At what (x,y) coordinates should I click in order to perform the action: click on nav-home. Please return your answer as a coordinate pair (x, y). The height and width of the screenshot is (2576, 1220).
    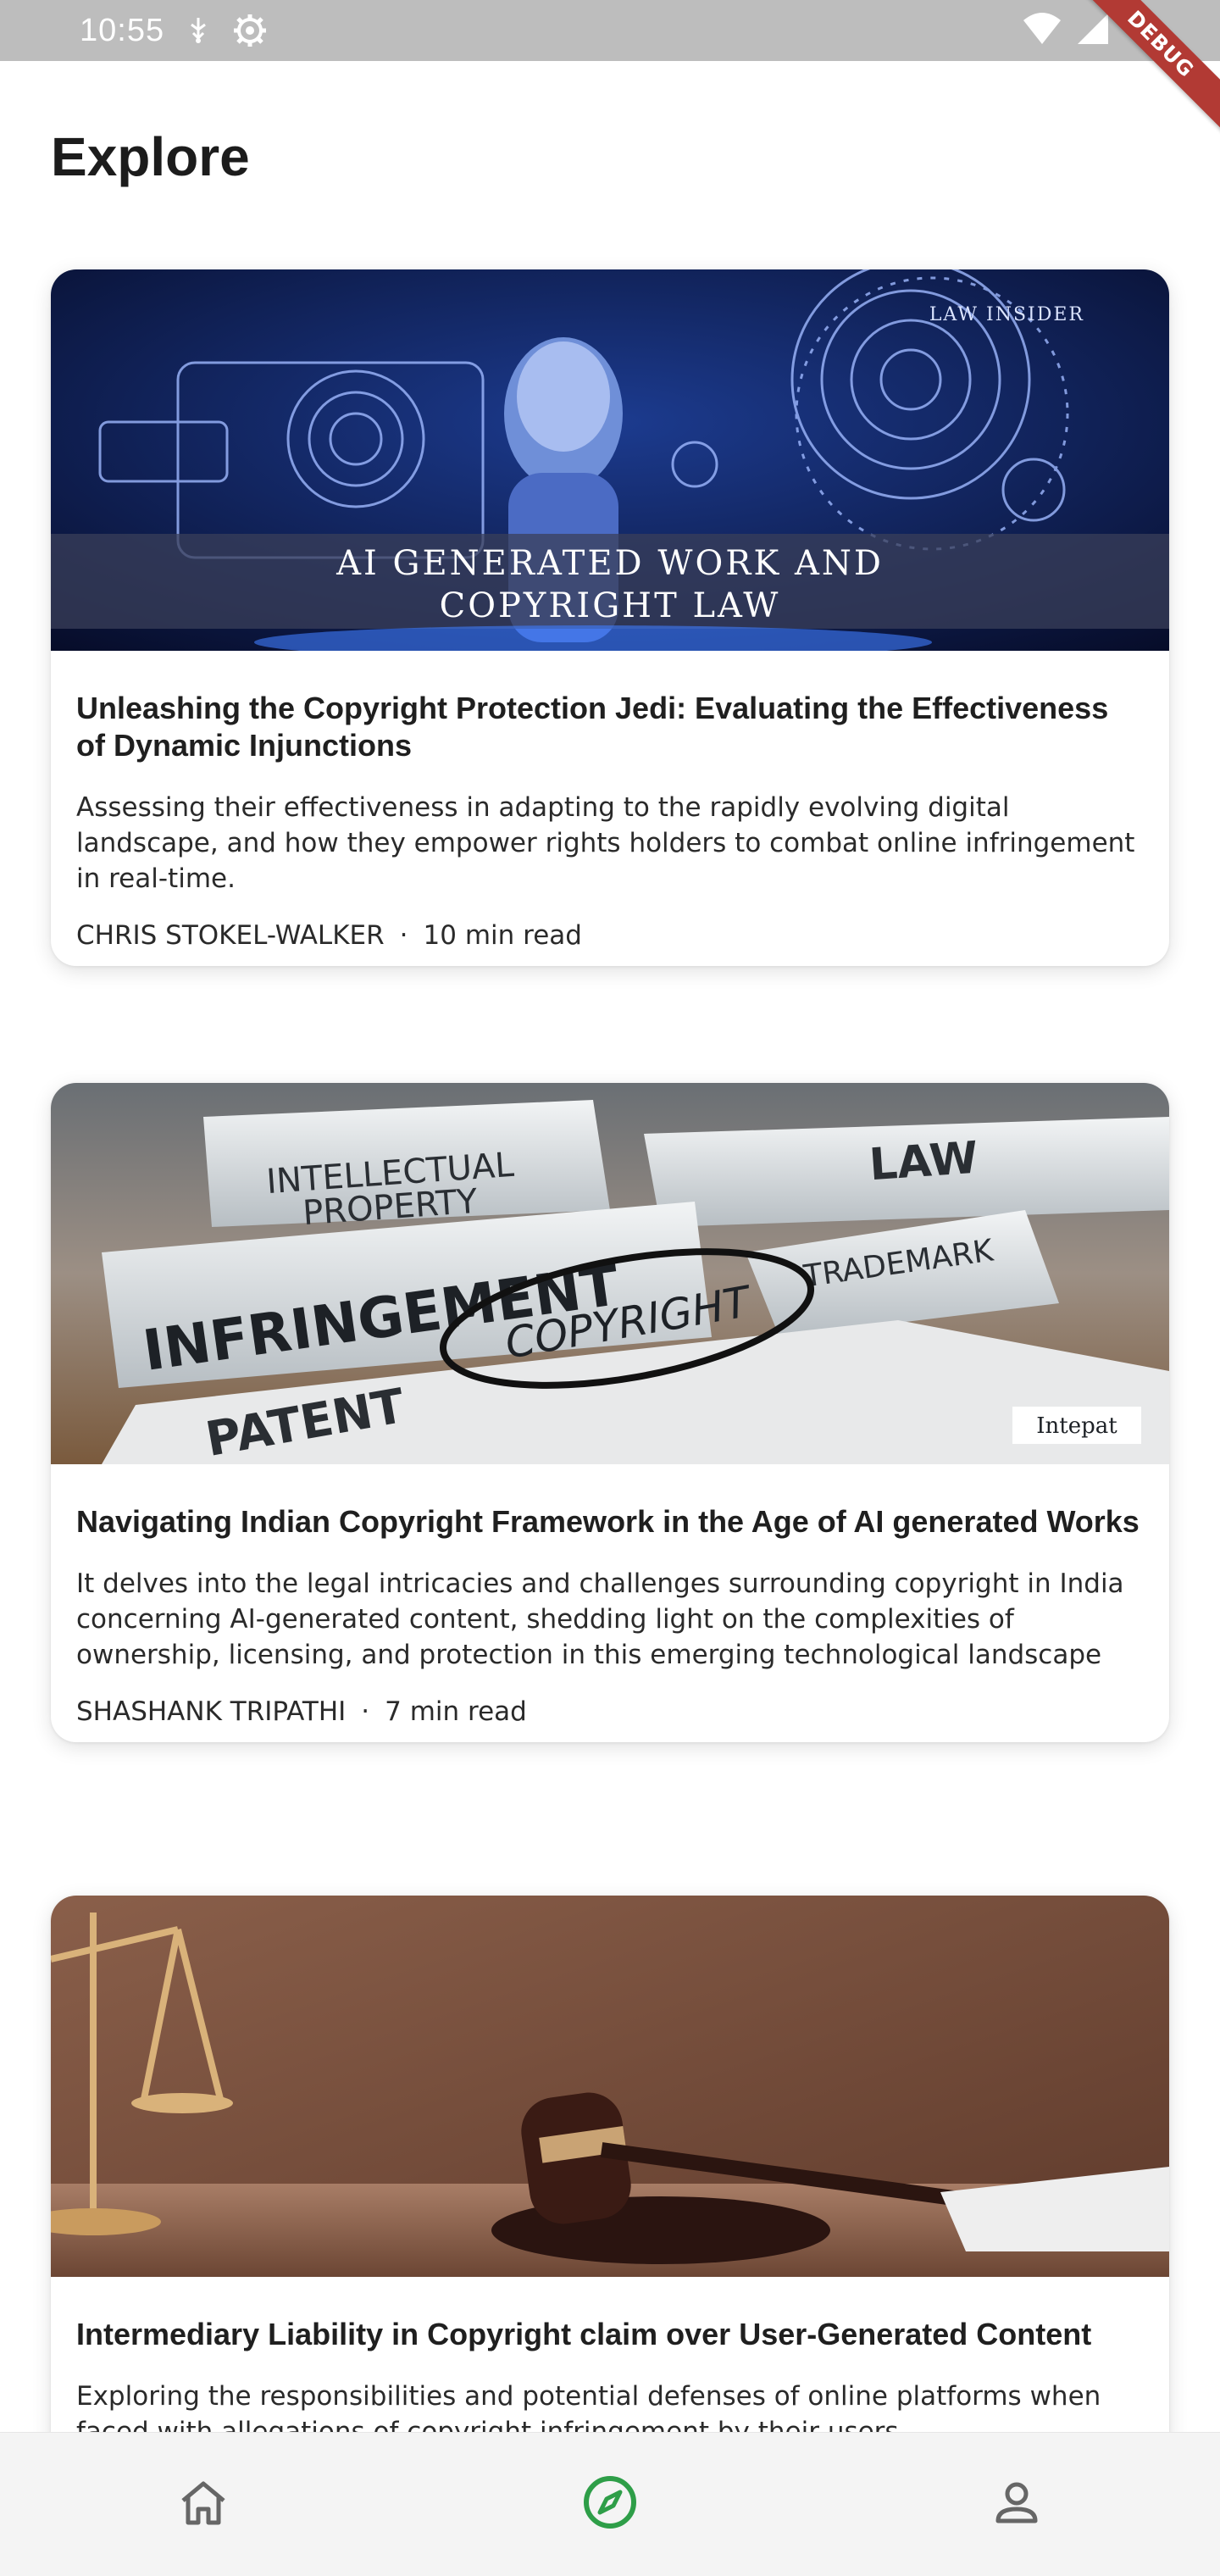
    Looking at the image, I should click on (203, 2505).